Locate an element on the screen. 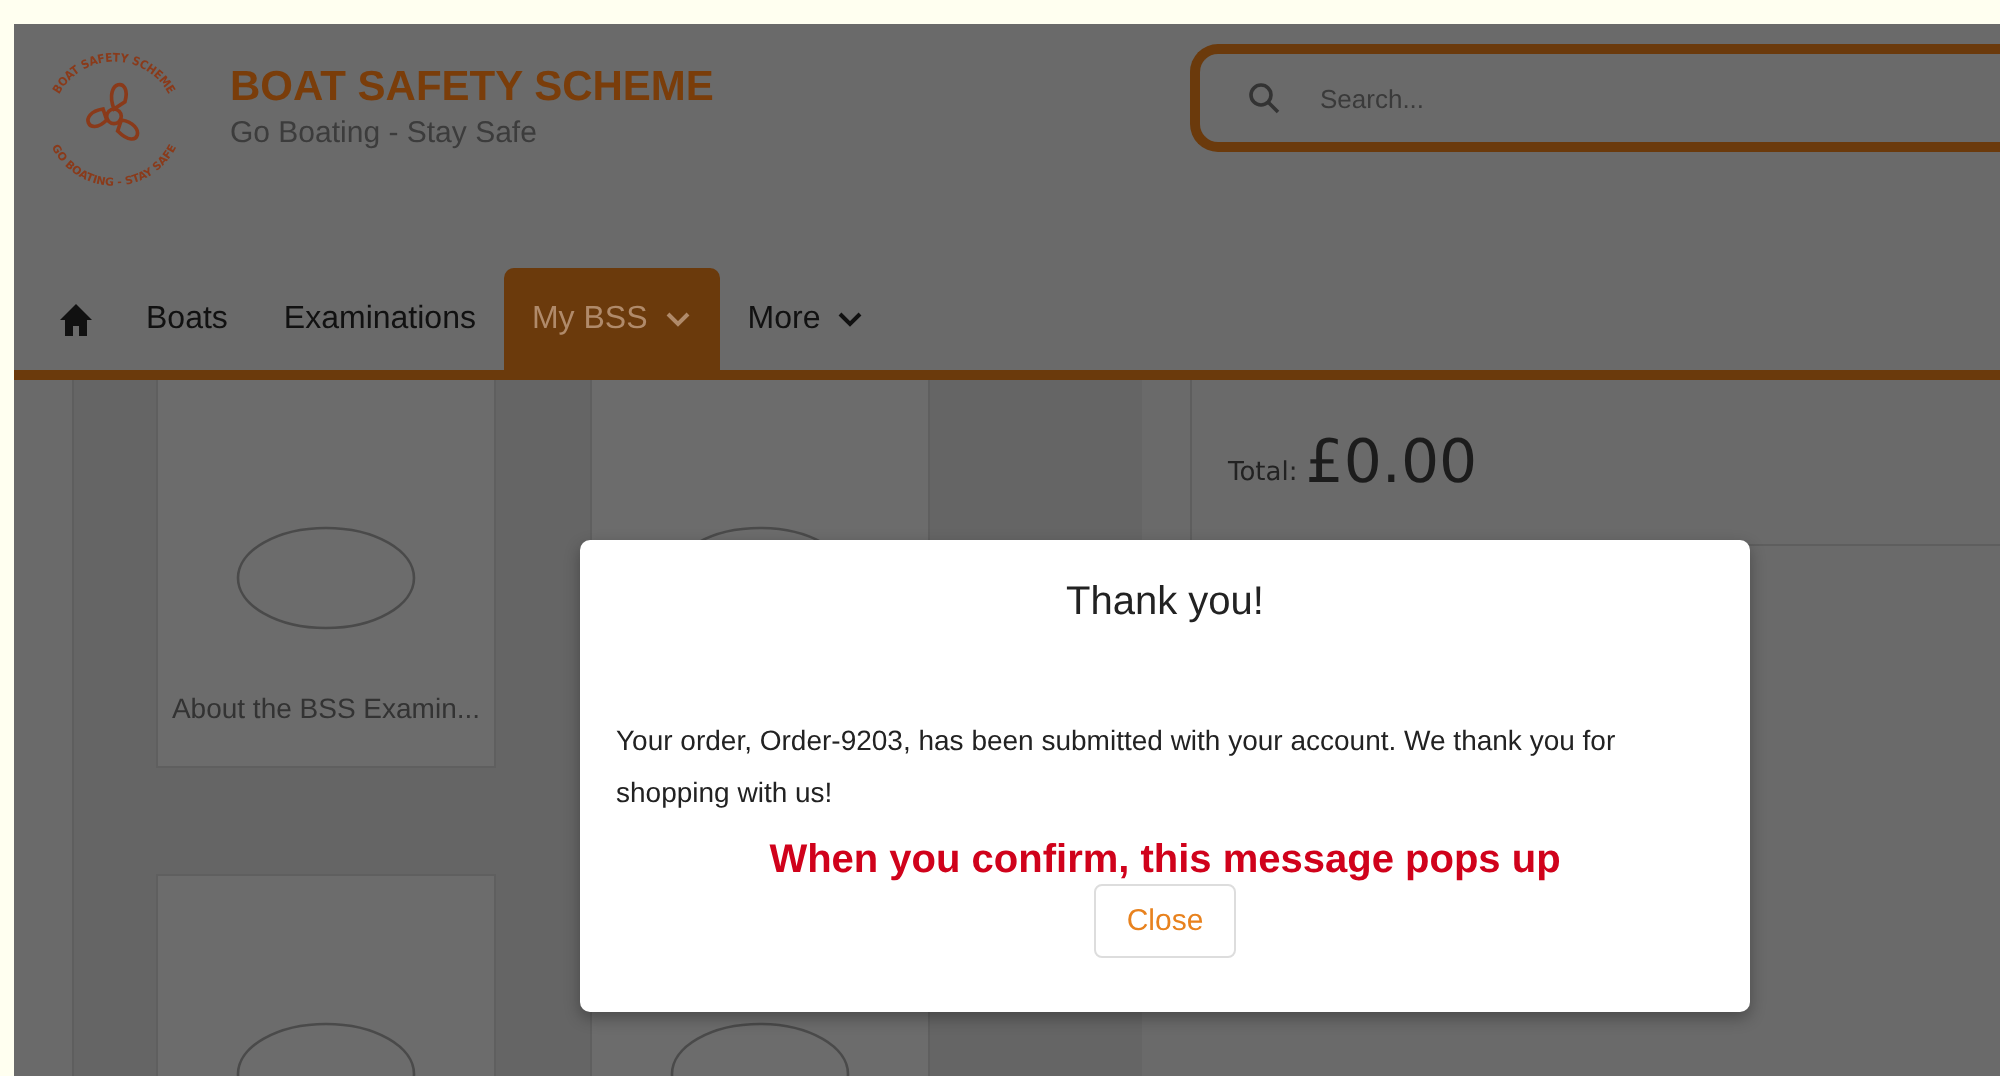 This screenshot has width=2000, height=1076. nav-tab: My BSS is located at coordinates (611, 319).